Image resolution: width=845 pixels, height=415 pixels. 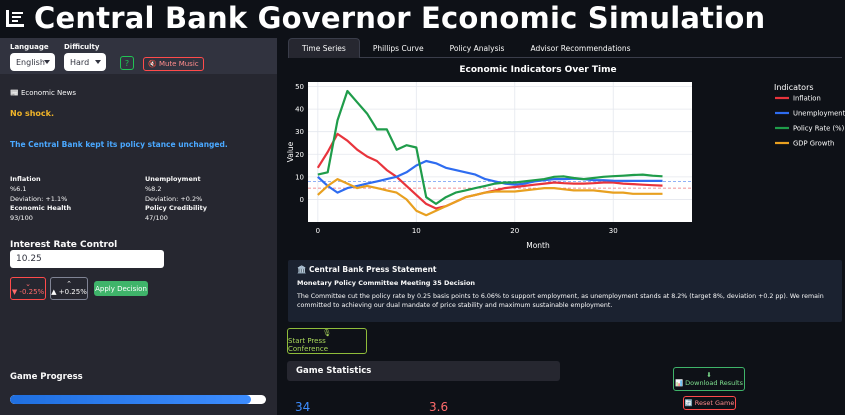 I want to click on legend-entry: Inflation, so click(x=807, y=99).